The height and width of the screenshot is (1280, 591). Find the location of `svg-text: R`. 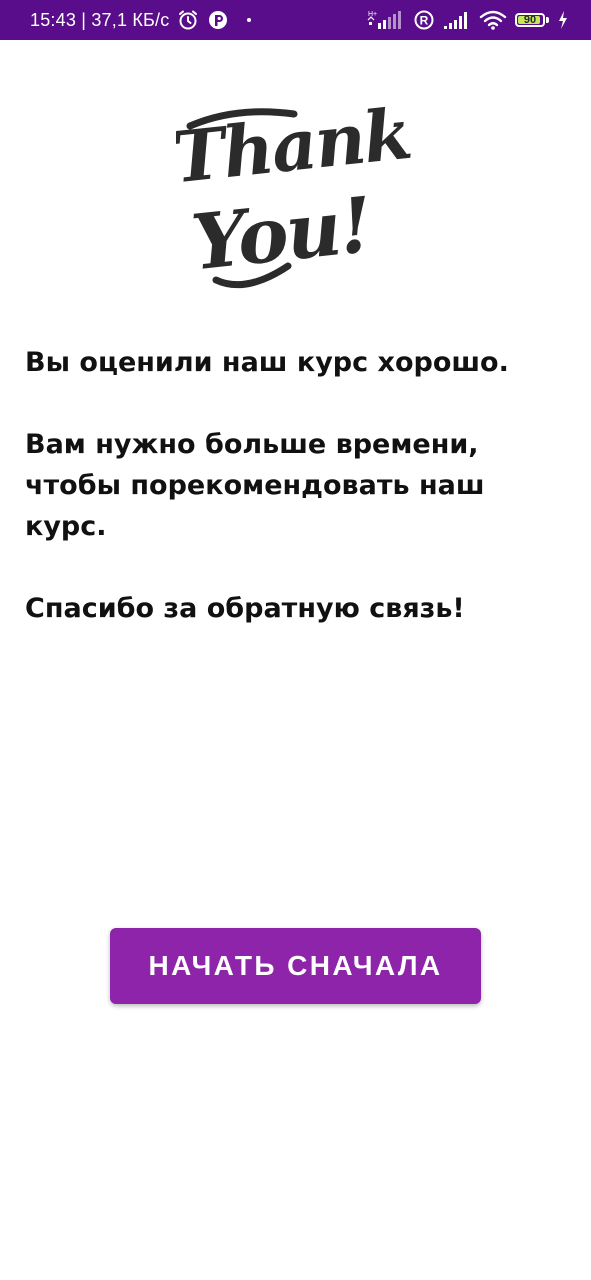

svg-text: R is located at coordinates (424, 21).